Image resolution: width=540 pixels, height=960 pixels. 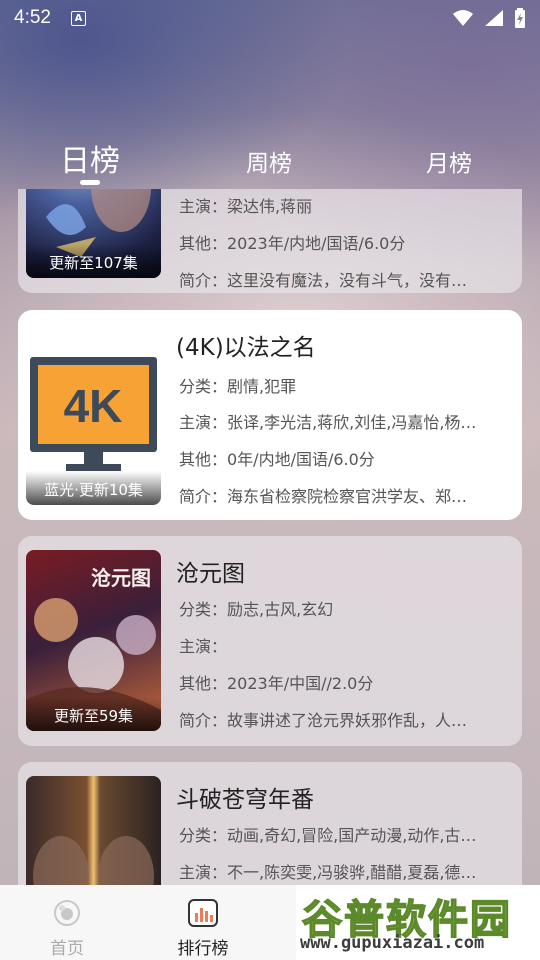 I want to click on info-line: 其他：2023年/内地/国语/6.0分, so click(x=292, y=243).